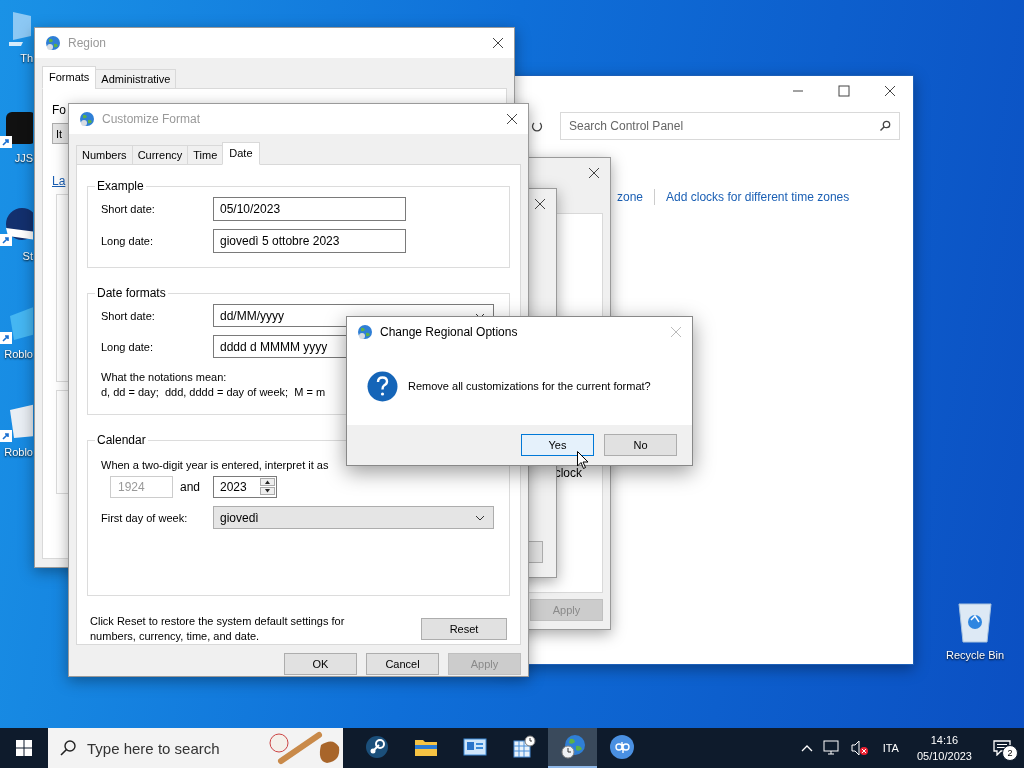 The height and width of the screenshot is (768, 1024). I want to click on example-field: 05/10/2023, so click(309, 209).